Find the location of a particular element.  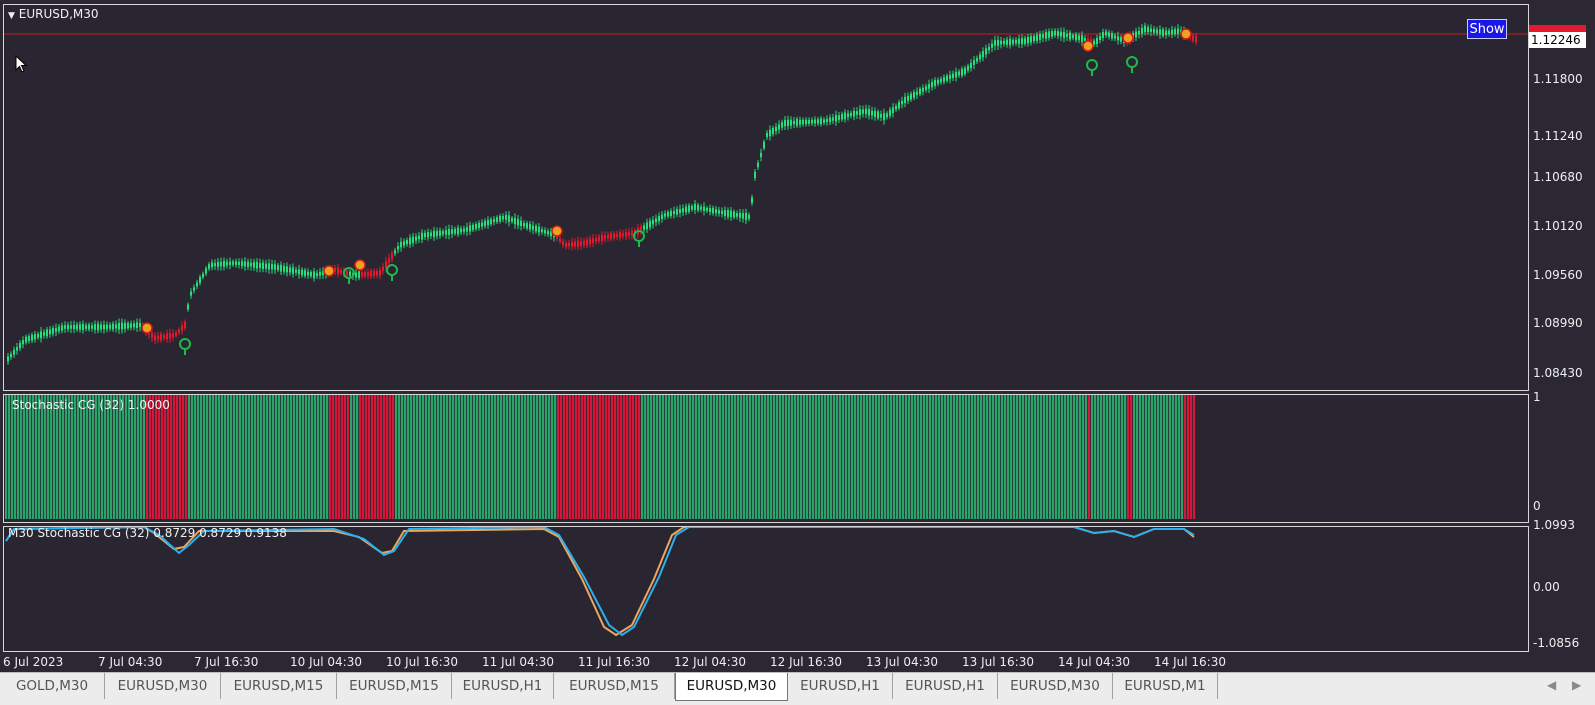

tab-chart: EURUSD,M1 is located at coordinates (1165, 686).